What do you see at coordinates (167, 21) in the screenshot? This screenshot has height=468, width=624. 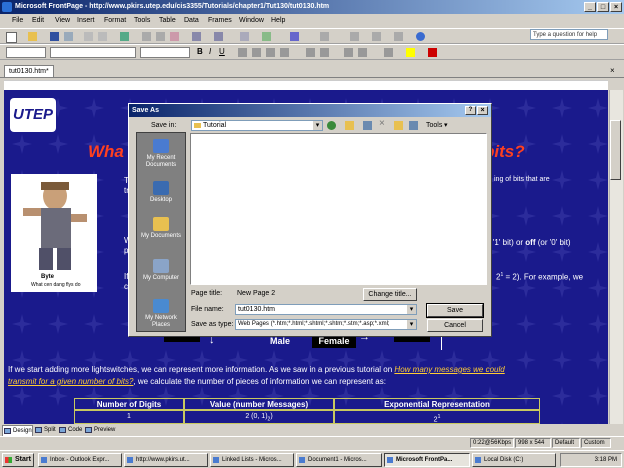 I see `menu-table: Table` at bounding box center [167, 21].